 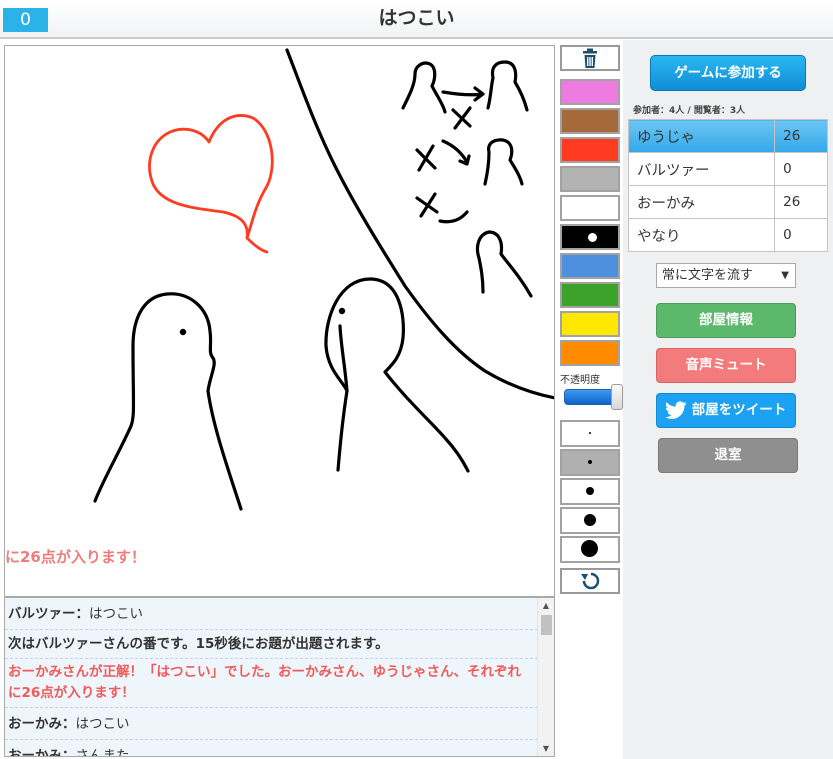 What do you see at coordinates (617, 397) in the screenshot?
I see `opacity-slider-handle` at bounding box center [617, 397].